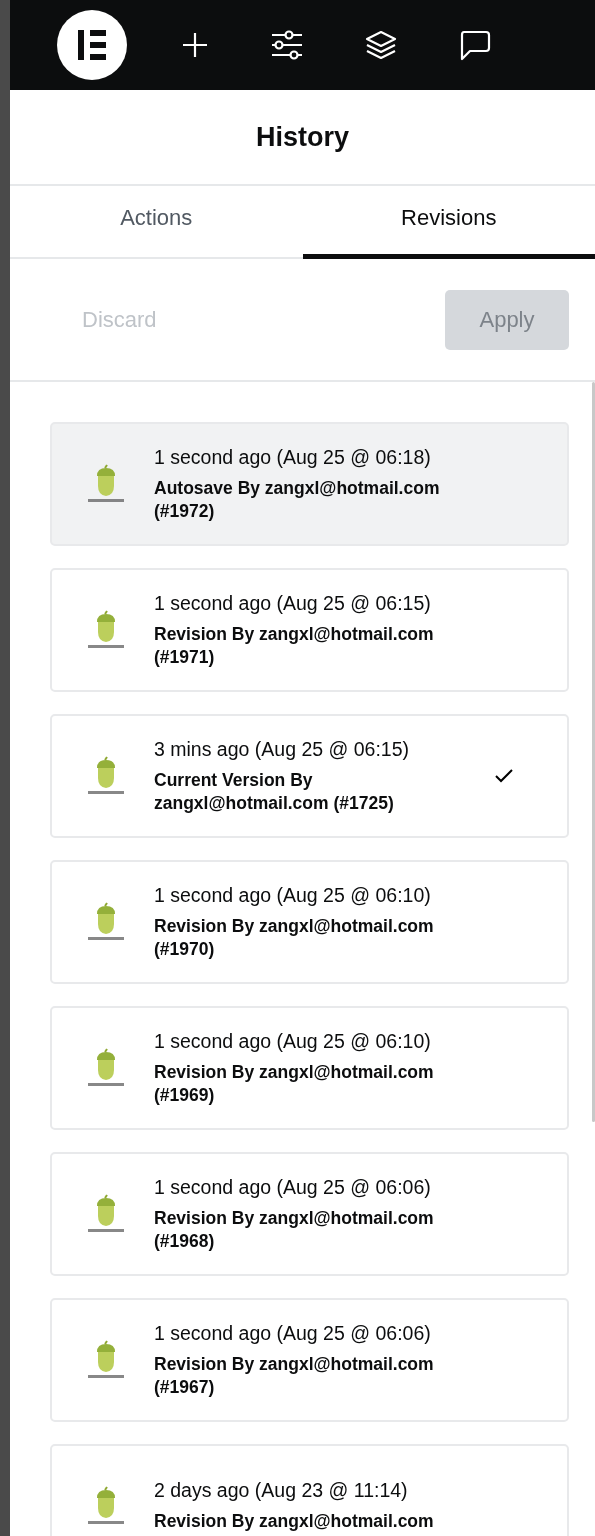  I want to click on revision-card: 1 second ago (Aug 25 @ 06:06) Revision By zangxl@hotmail.com (#1968), so click(309, 1214).